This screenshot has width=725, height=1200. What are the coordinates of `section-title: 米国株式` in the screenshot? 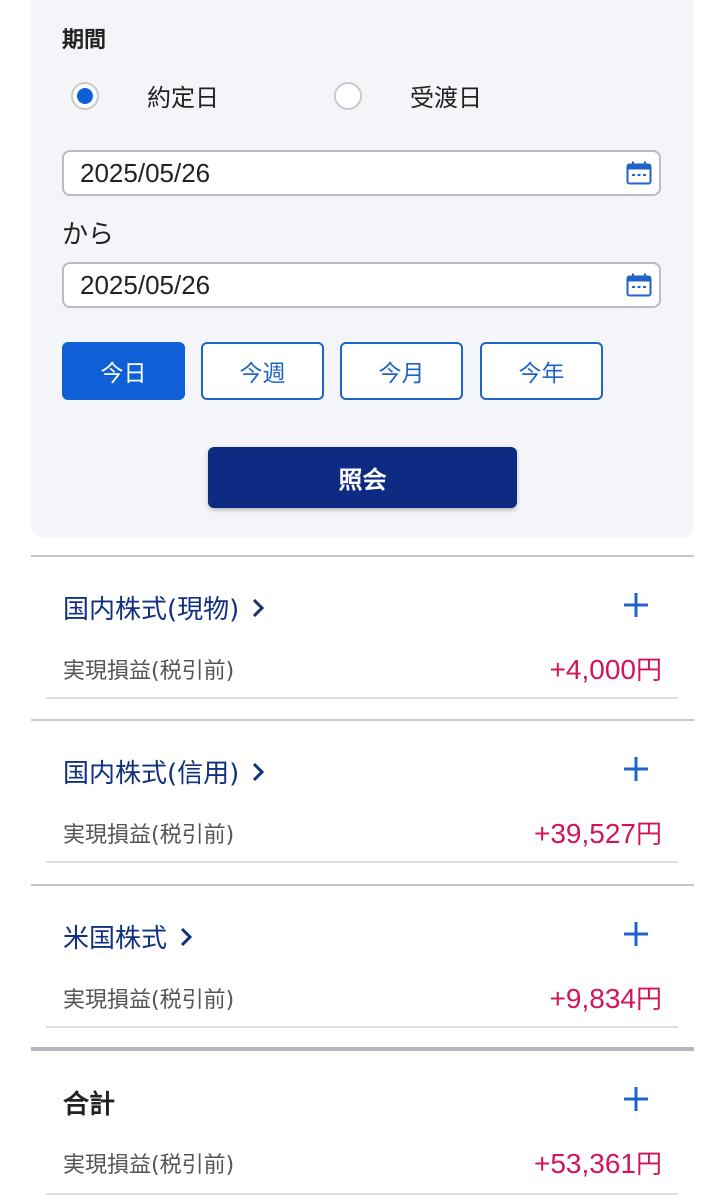 It's located at (115, 939).